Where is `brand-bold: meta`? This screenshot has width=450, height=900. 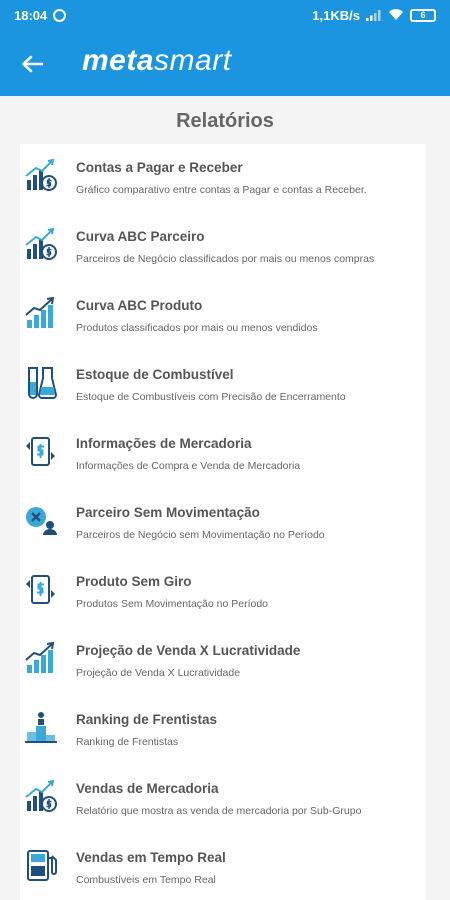
brand-bold: meta is located at coordinates (118, 60).